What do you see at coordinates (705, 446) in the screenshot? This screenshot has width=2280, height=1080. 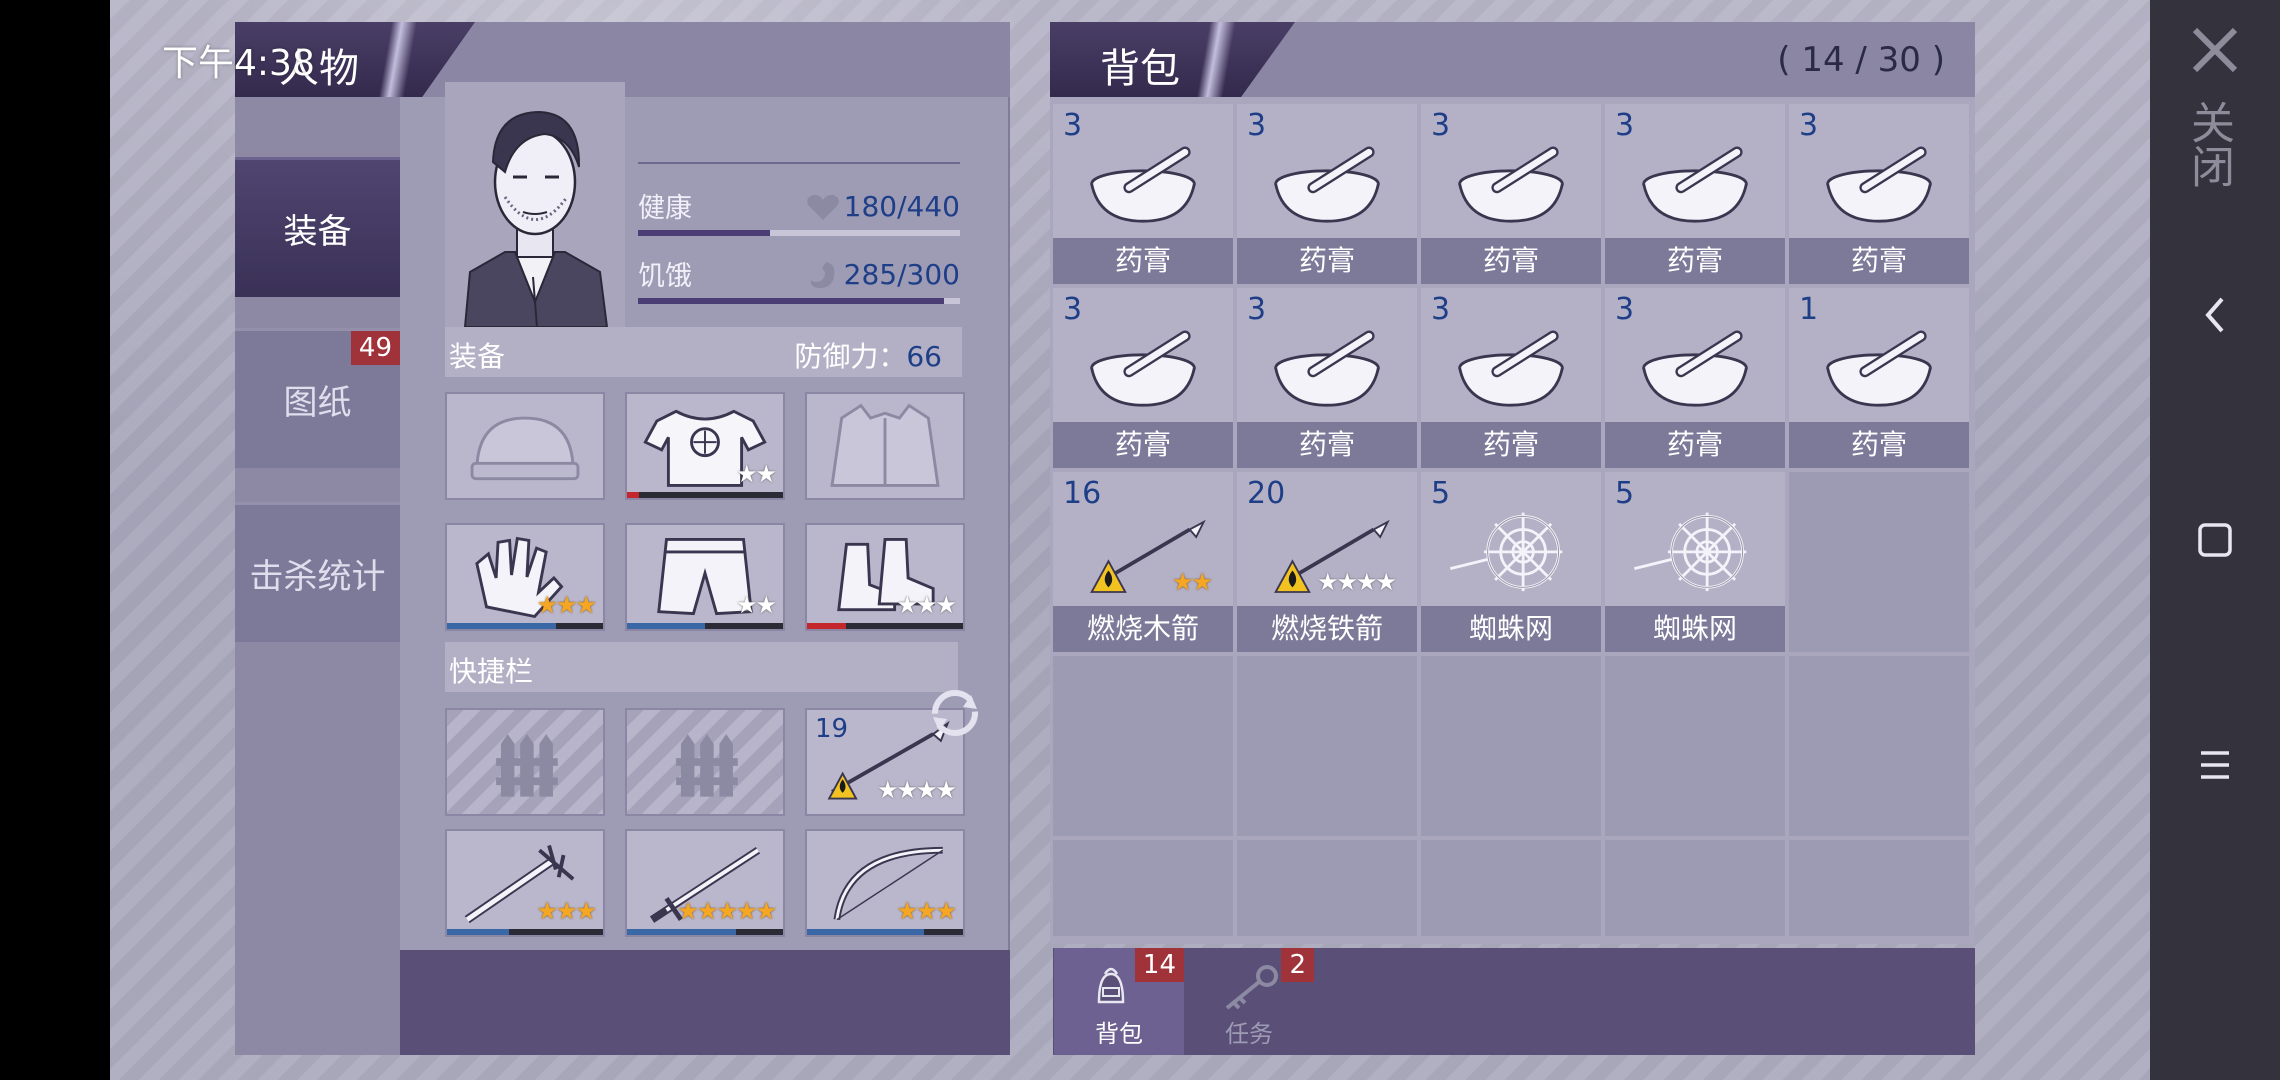 I see `equipment-slot-1: ★★` at bounding box center [705, 446].